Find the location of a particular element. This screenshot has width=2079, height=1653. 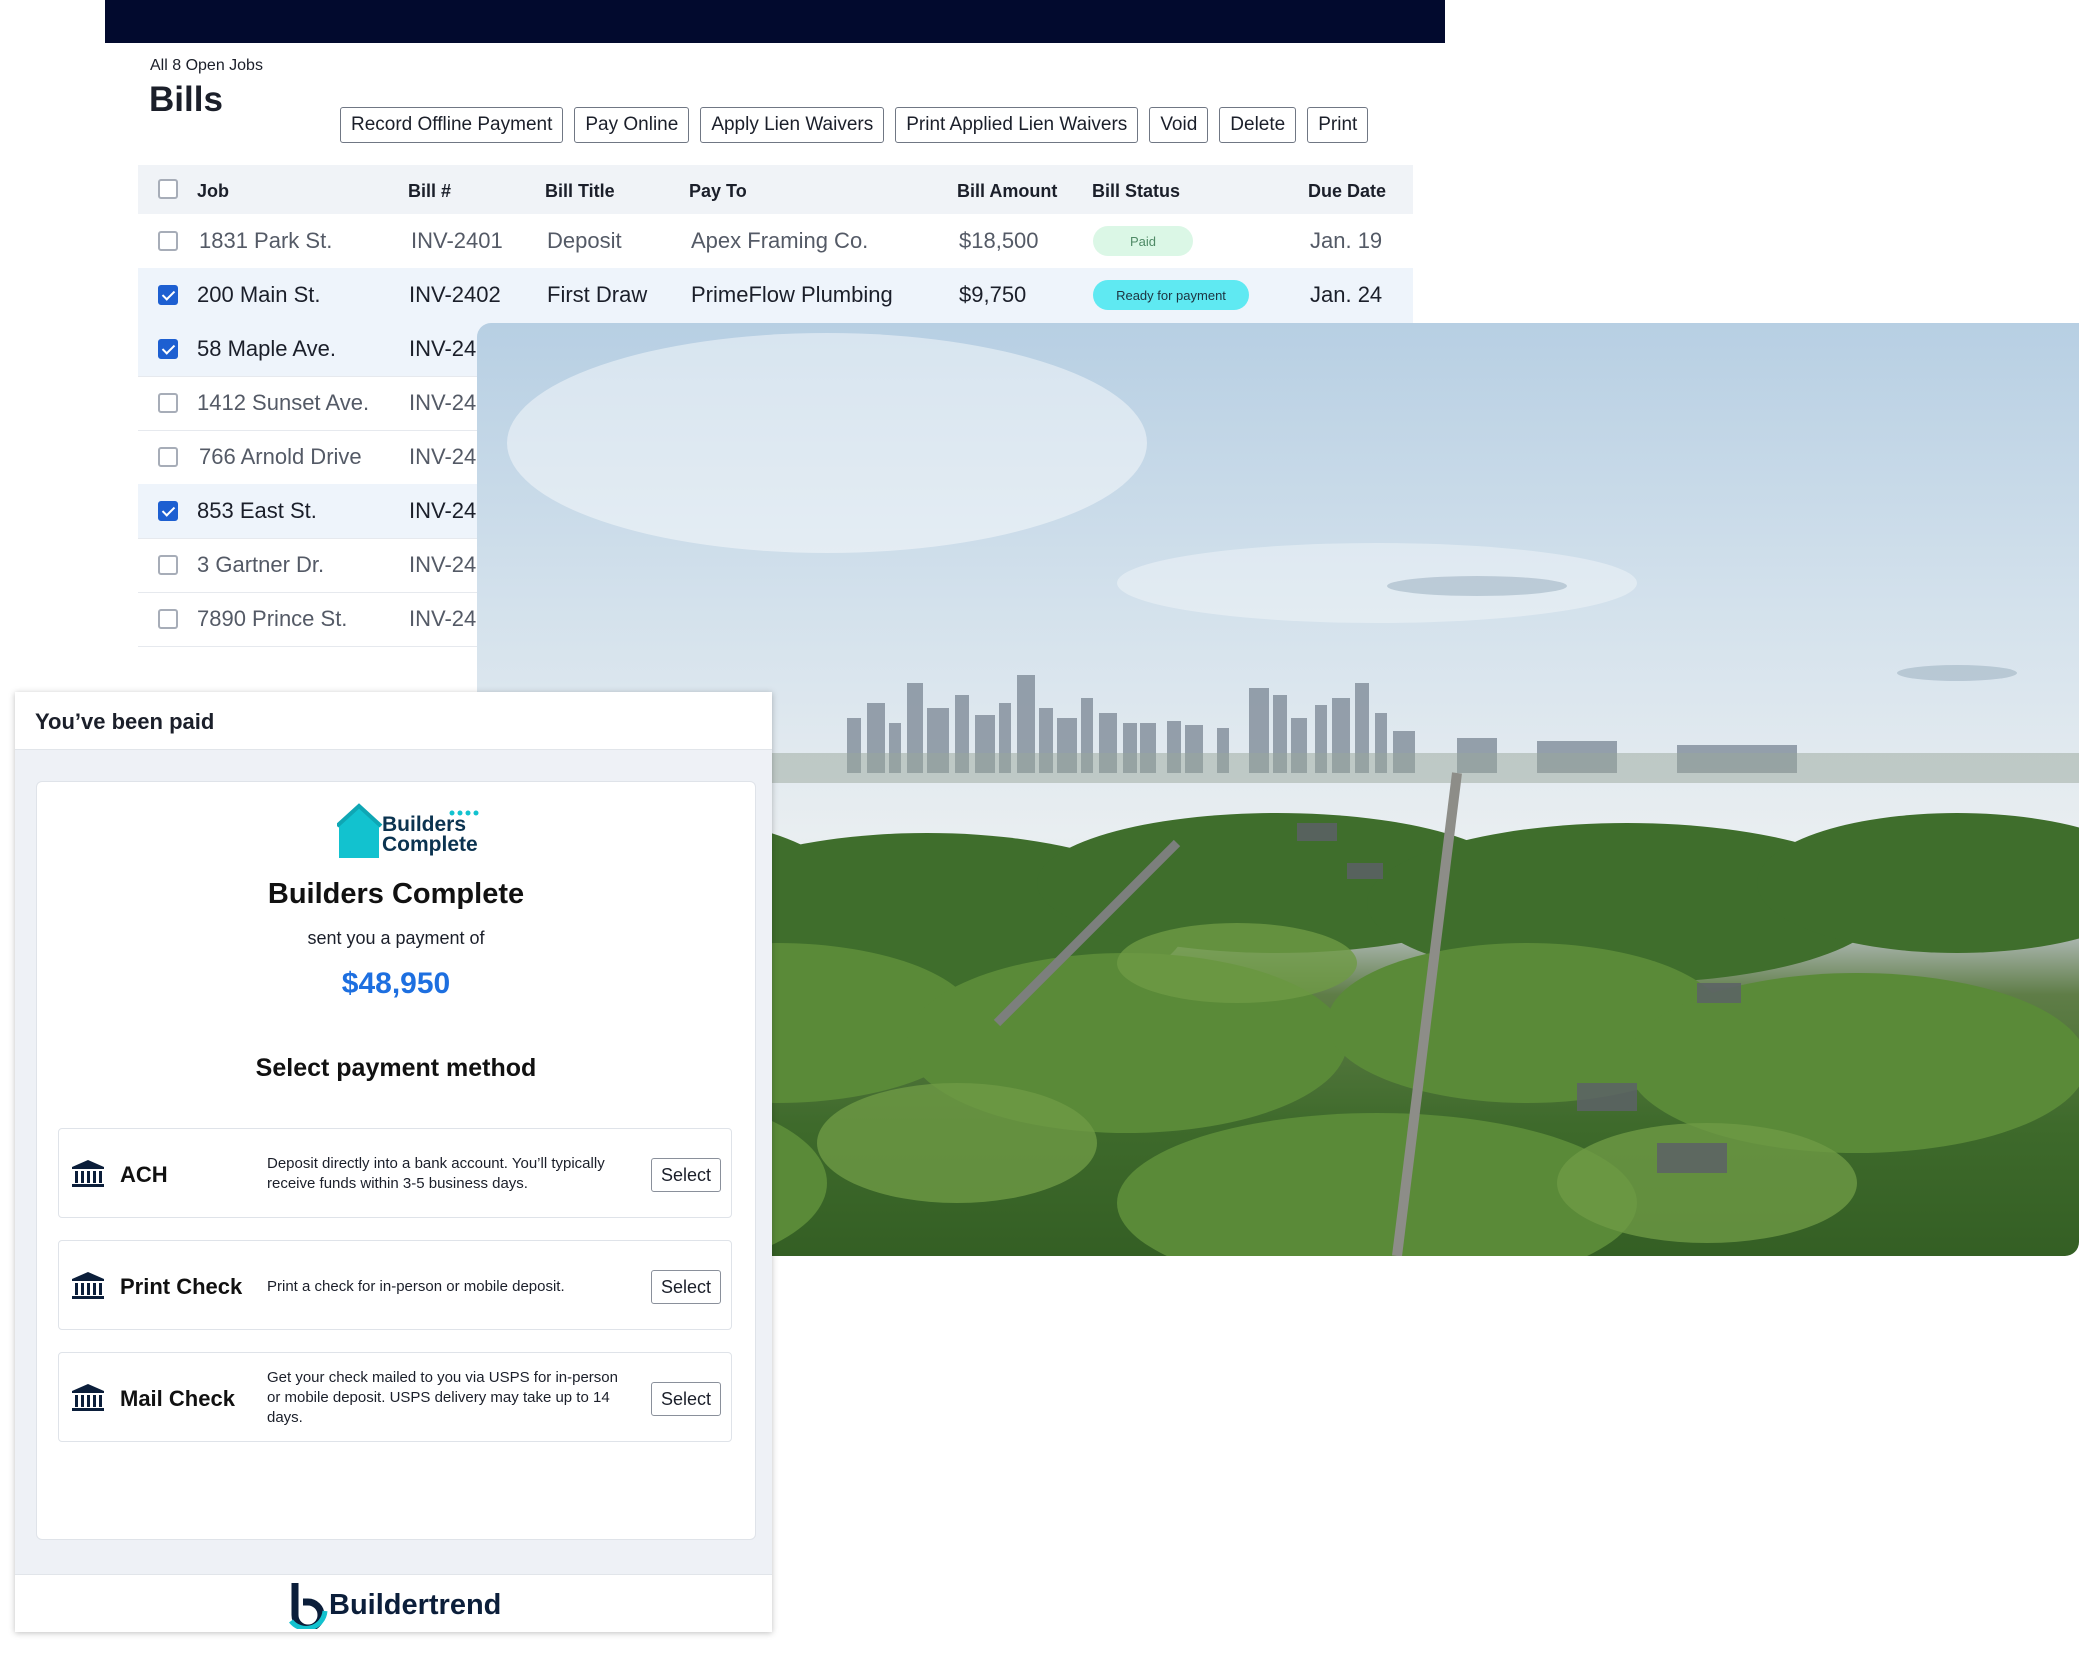

cell-bill-number: INV-2401 is located at coordinates (457, 240).